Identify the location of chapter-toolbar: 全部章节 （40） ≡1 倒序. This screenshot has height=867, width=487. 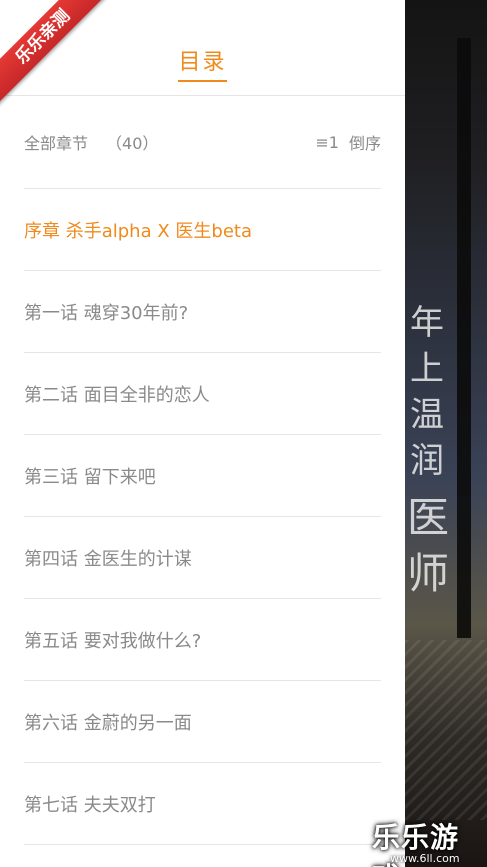
(202, 142).